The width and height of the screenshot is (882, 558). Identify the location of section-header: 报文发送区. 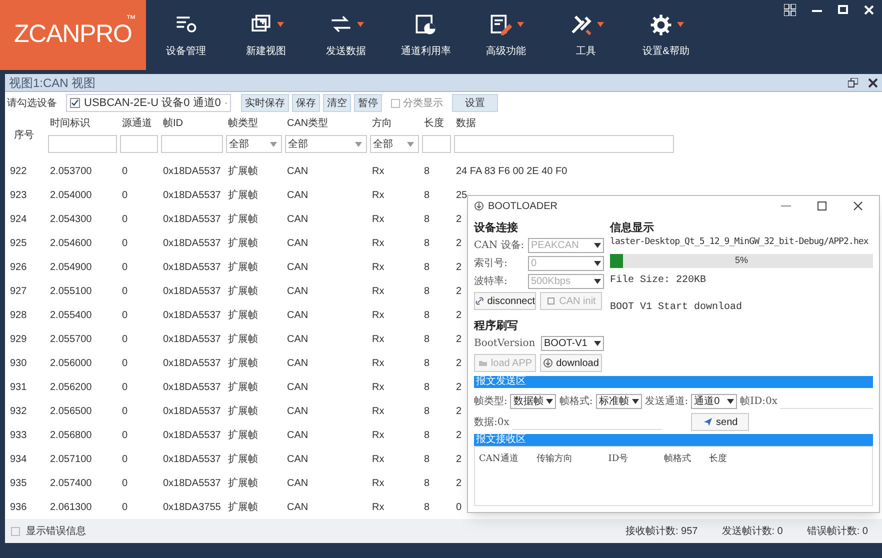
(673, 382).